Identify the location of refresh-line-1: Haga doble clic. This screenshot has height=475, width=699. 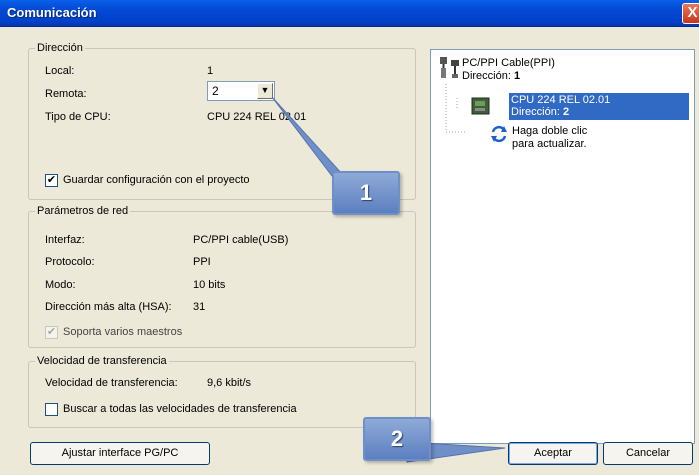
(549, 131).